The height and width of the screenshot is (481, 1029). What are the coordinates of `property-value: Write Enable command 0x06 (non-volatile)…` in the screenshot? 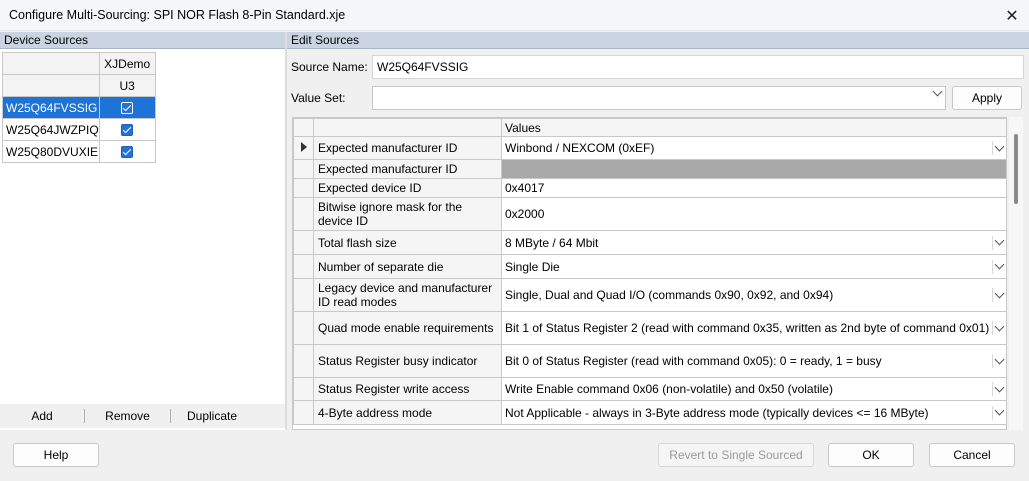 It's located at (753, 389).